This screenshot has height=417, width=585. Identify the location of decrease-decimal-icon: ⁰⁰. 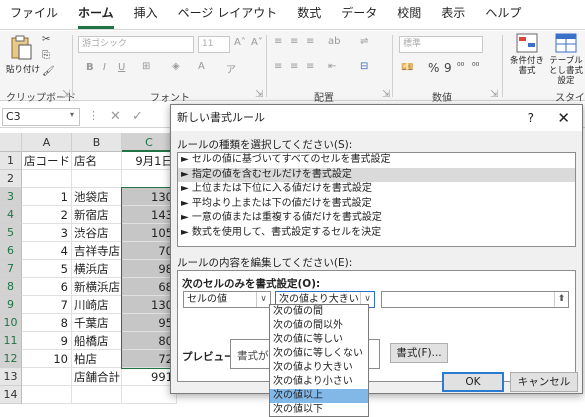
(475, 67).